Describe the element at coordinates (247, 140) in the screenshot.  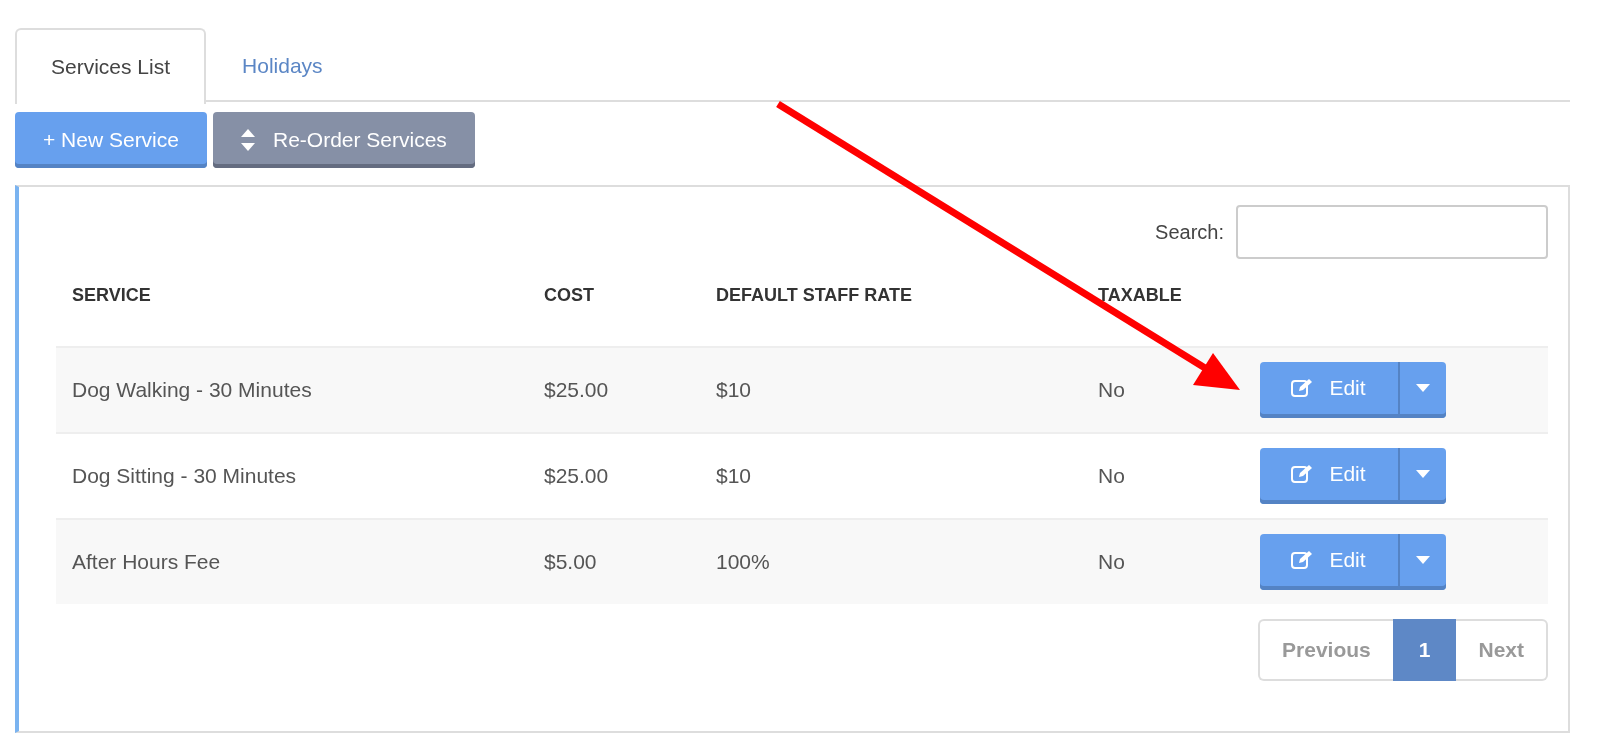
I see `sort-icon` at that location.